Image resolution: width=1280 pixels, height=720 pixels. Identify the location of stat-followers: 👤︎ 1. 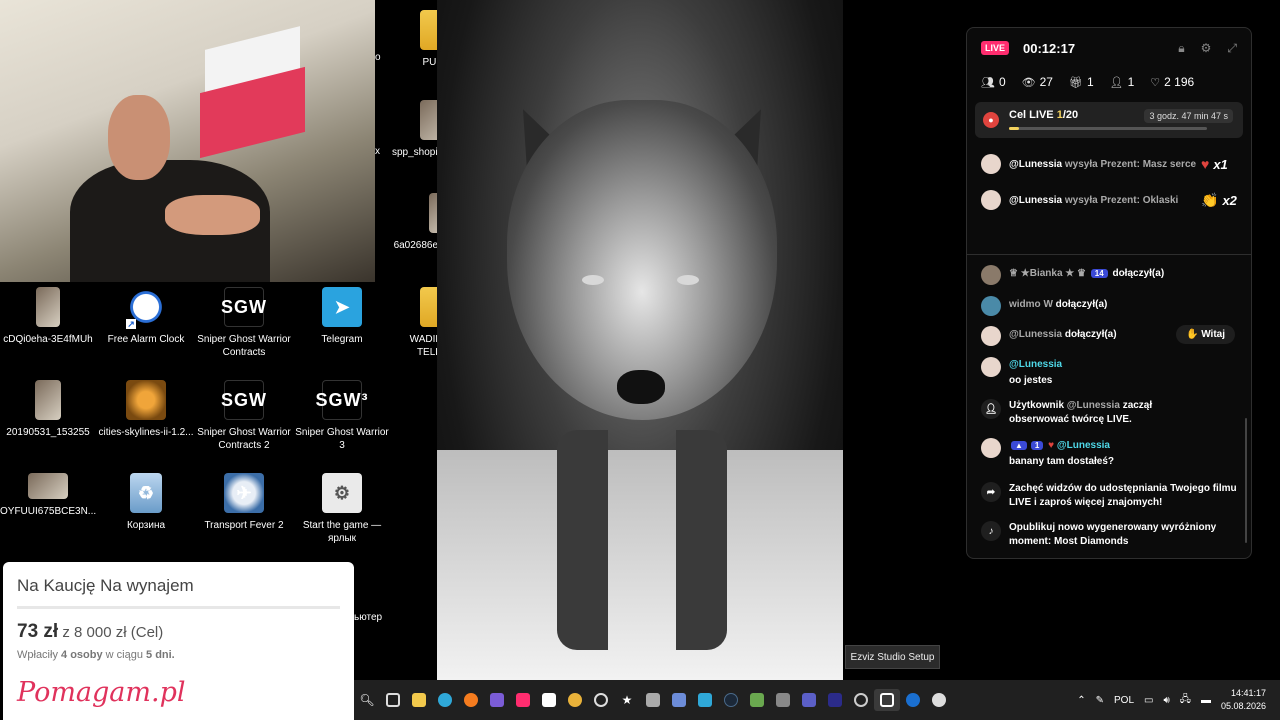
(1122, 82).